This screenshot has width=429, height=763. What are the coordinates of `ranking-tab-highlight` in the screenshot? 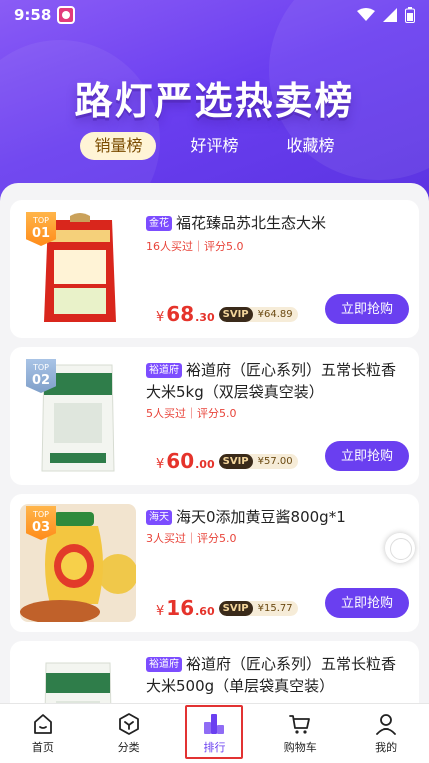 It's located at (214, 732).